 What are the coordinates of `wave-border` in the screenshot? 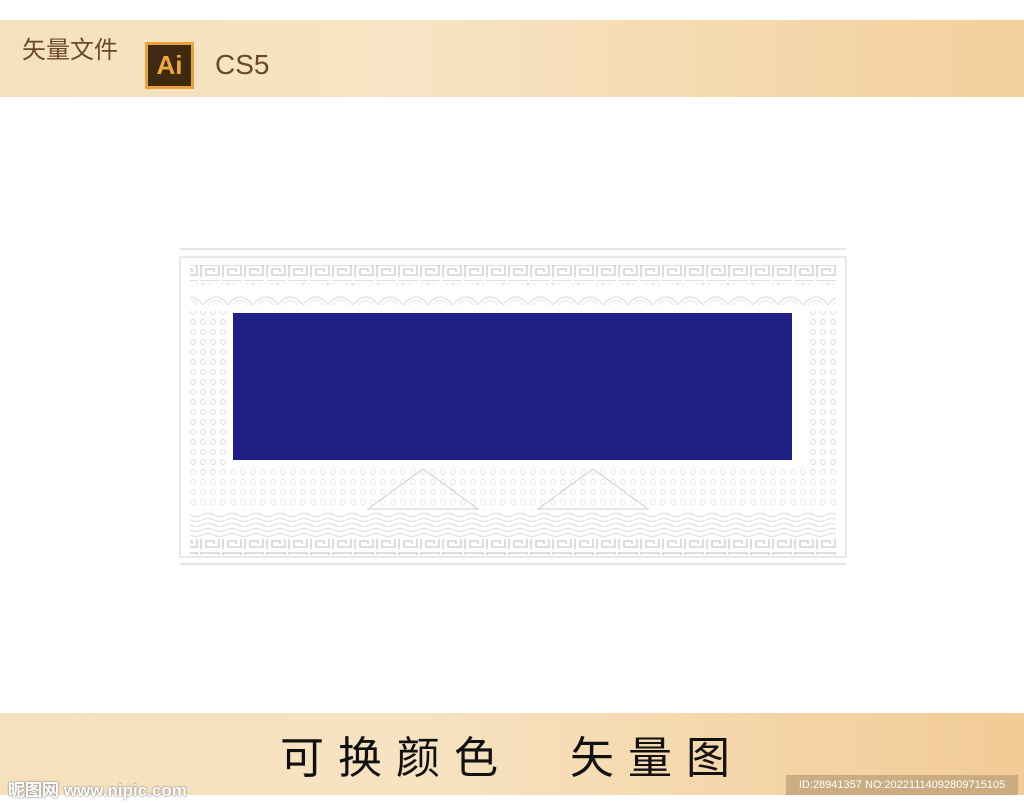 It's located at (513, 525).